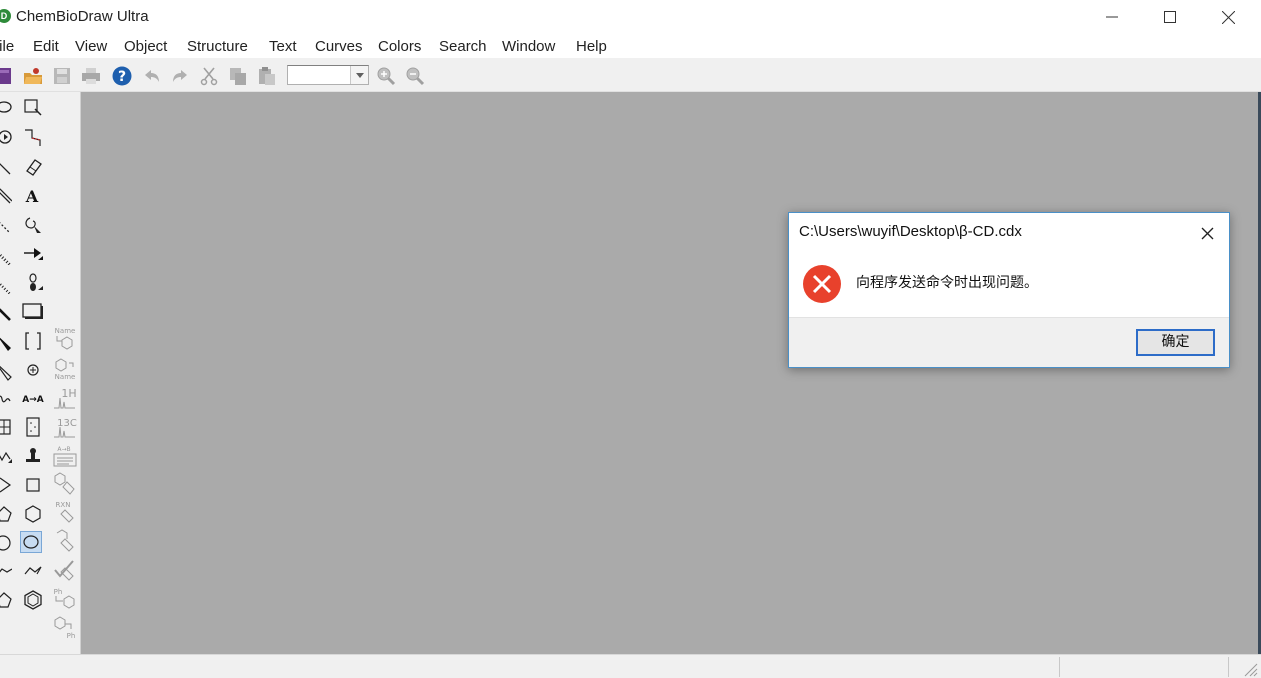  I want to click on menu-view: View, so click(91, 46).